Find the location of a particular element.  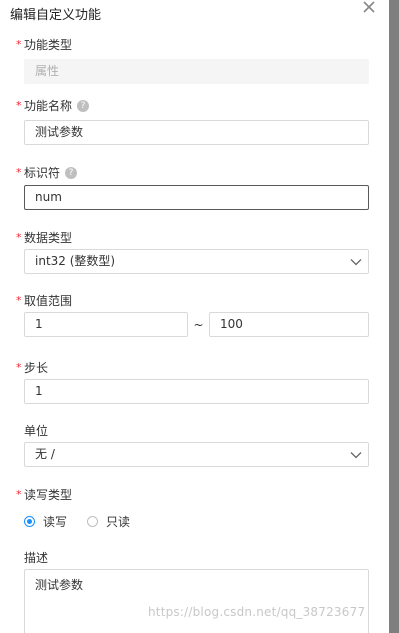

data-type-field: * 数据类型 int32 (整数型) is located at coordinates (192, 251).